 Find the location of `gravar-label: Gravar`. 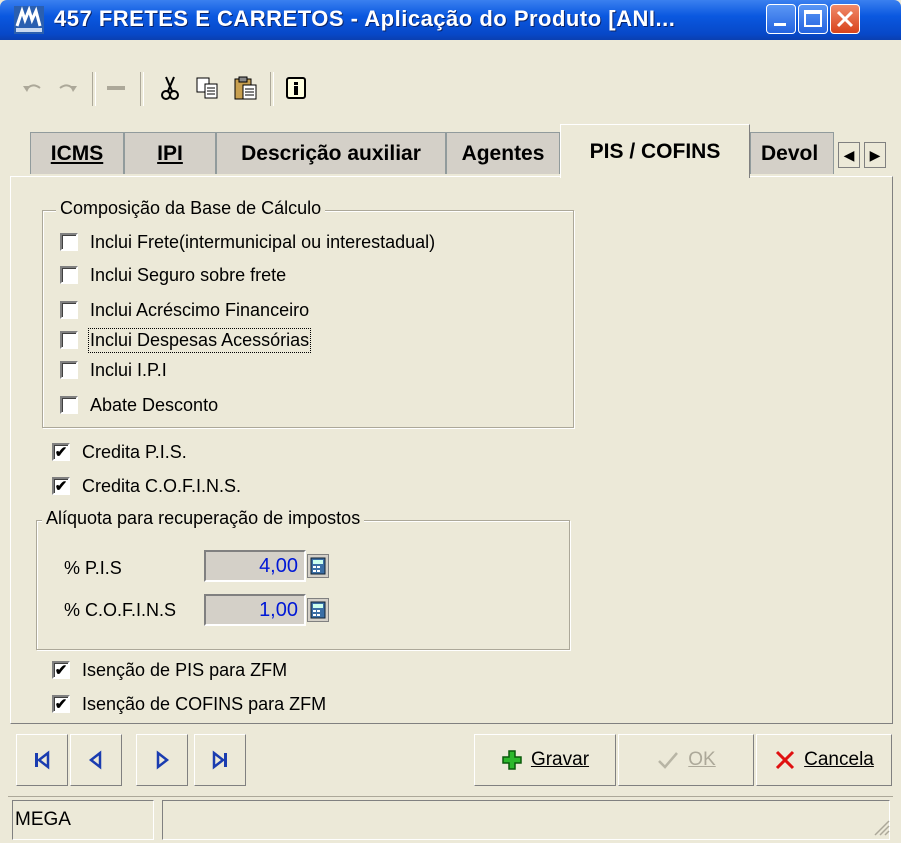

gravar-label: Gravar is located at coordinates (560, 759).